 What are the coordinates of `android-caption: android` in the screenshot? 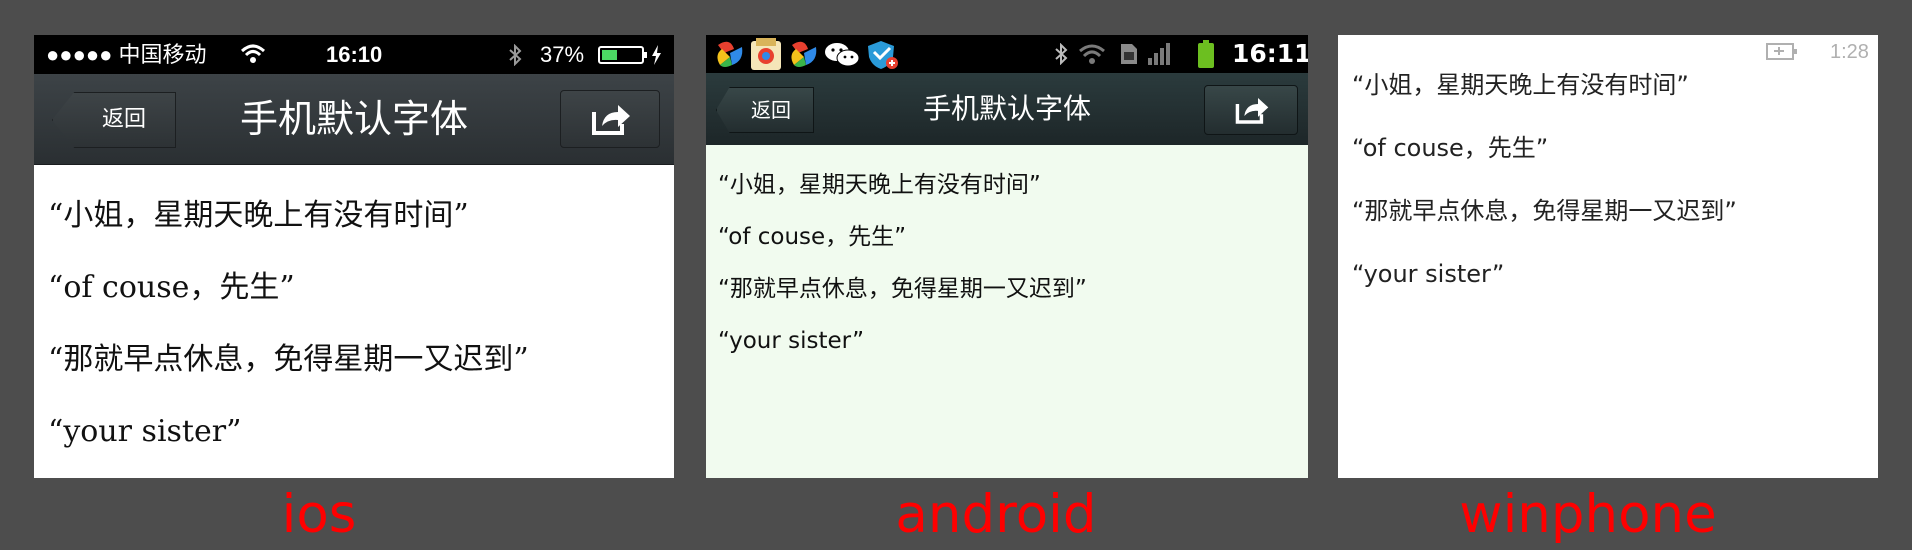 It's located at (996, 514).